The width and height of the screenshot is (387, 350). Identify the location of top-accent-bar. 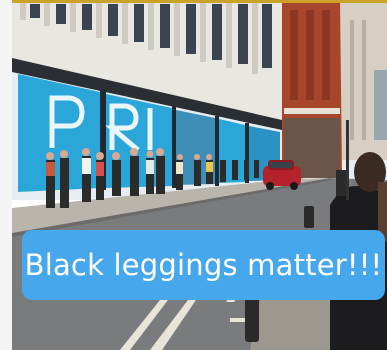
(199, 1).